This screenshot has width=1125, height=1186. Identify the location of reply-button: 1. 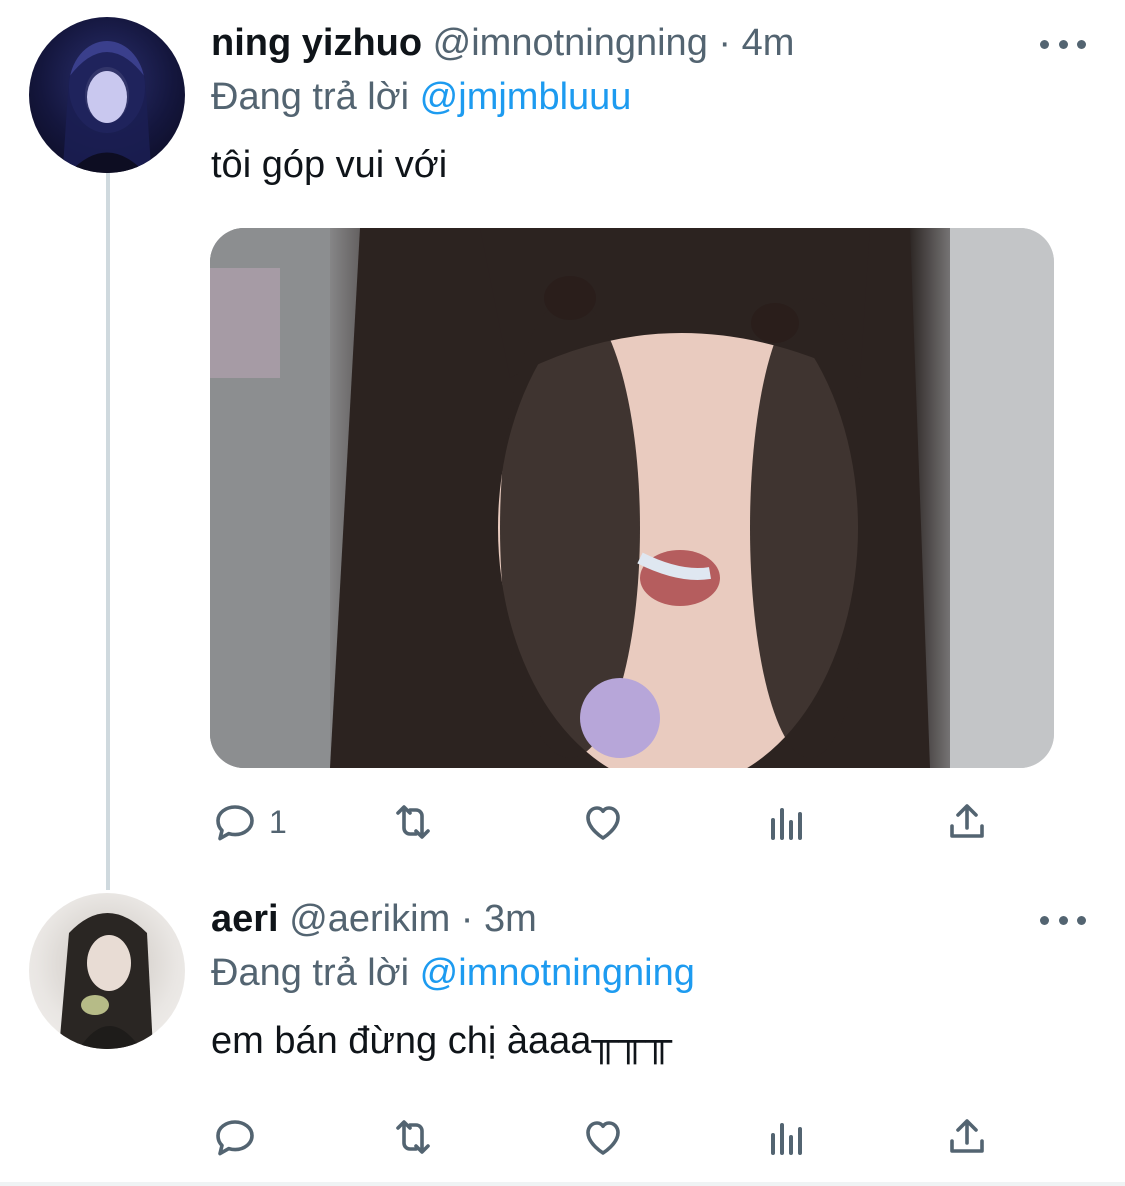
(249, 822).